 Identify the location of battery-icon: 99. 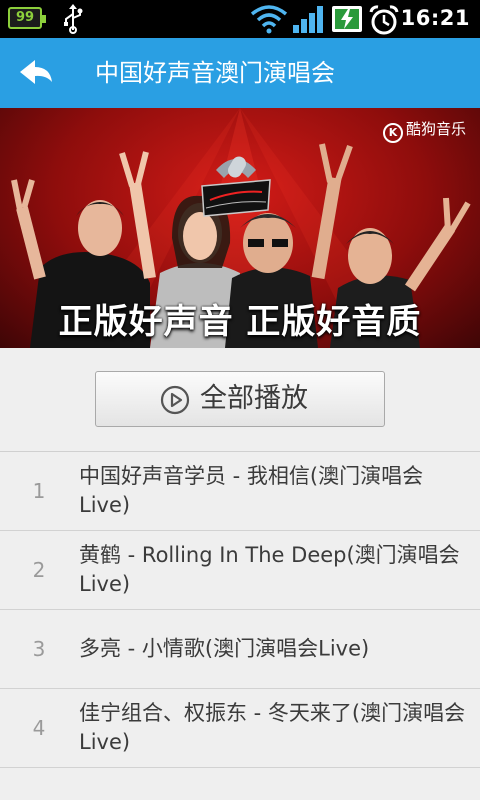
(27, 18).